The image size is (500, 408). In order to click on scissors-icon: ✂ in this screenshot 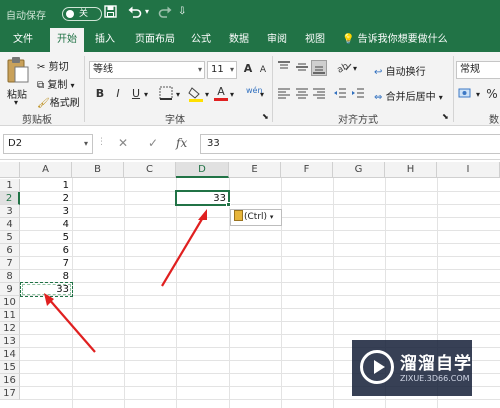, I will do `click(41, 67)`.